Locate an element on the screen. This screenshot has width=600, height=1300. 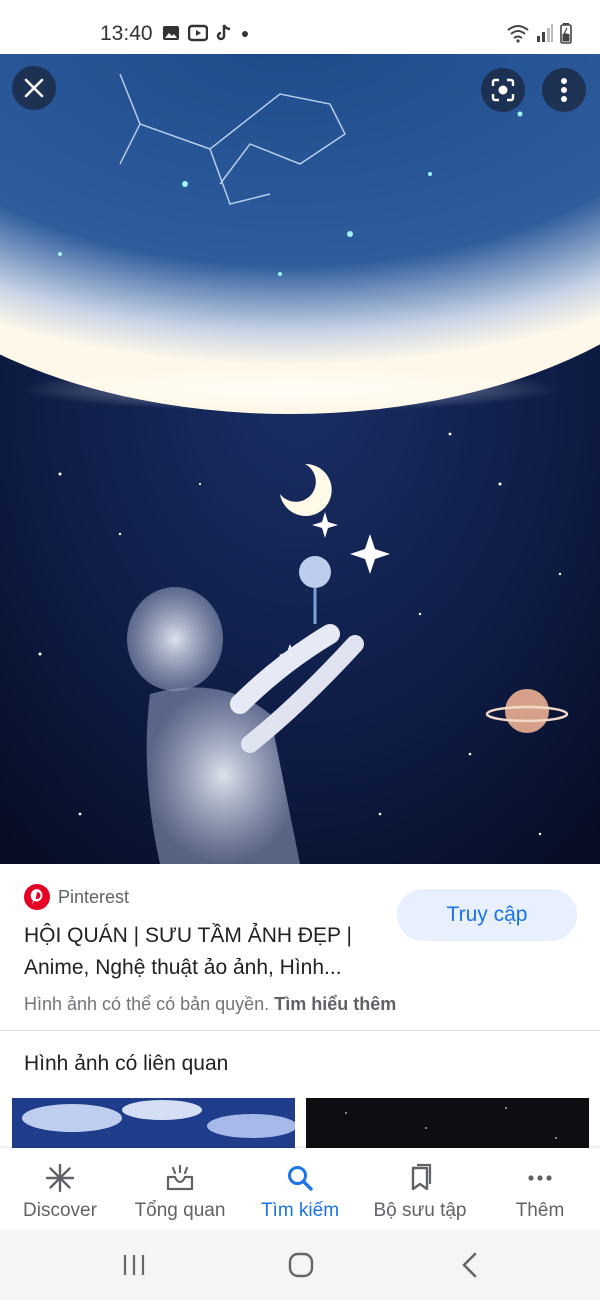
home-button is located at coordinates (301, 1265).